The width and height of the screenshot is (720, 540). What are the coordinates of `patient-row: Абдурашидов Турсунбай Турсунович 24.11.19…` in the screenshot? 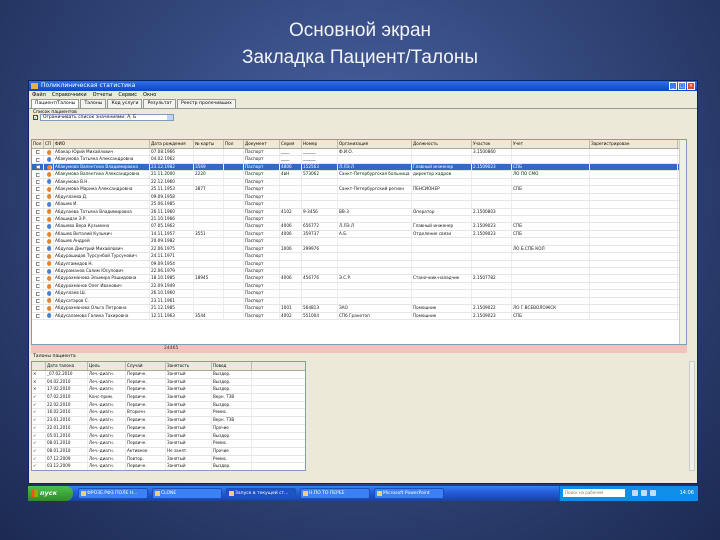 It's located at (359, 257).